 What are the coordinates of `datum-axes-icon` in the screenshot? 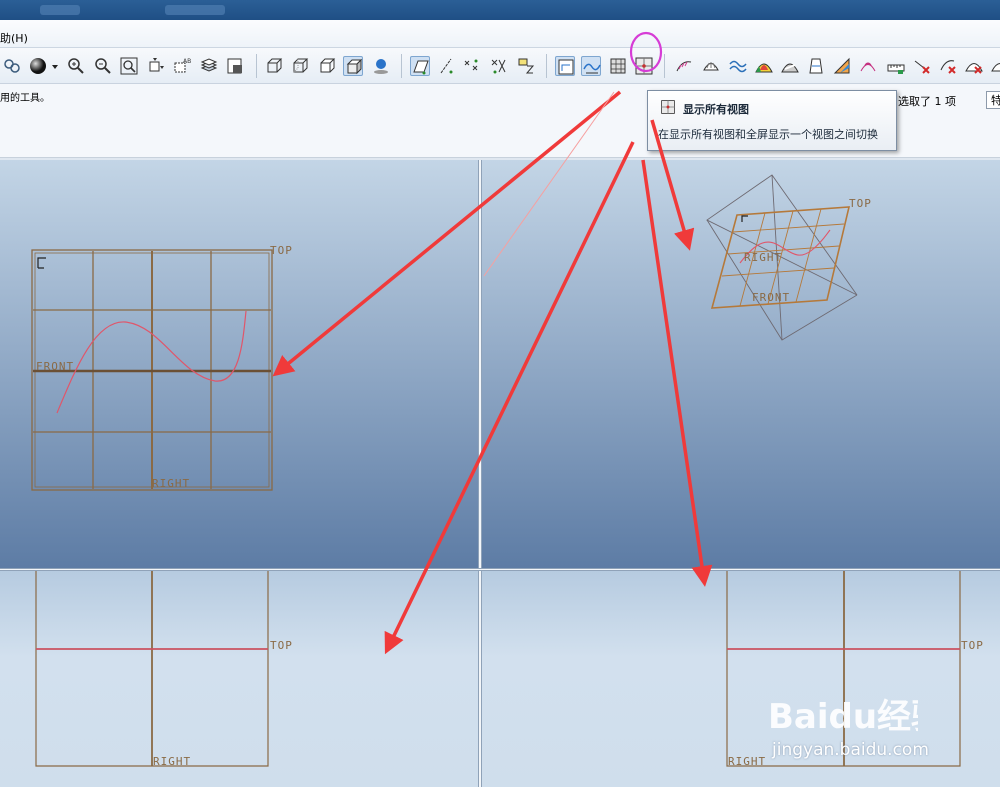 It's located at (447, 66).